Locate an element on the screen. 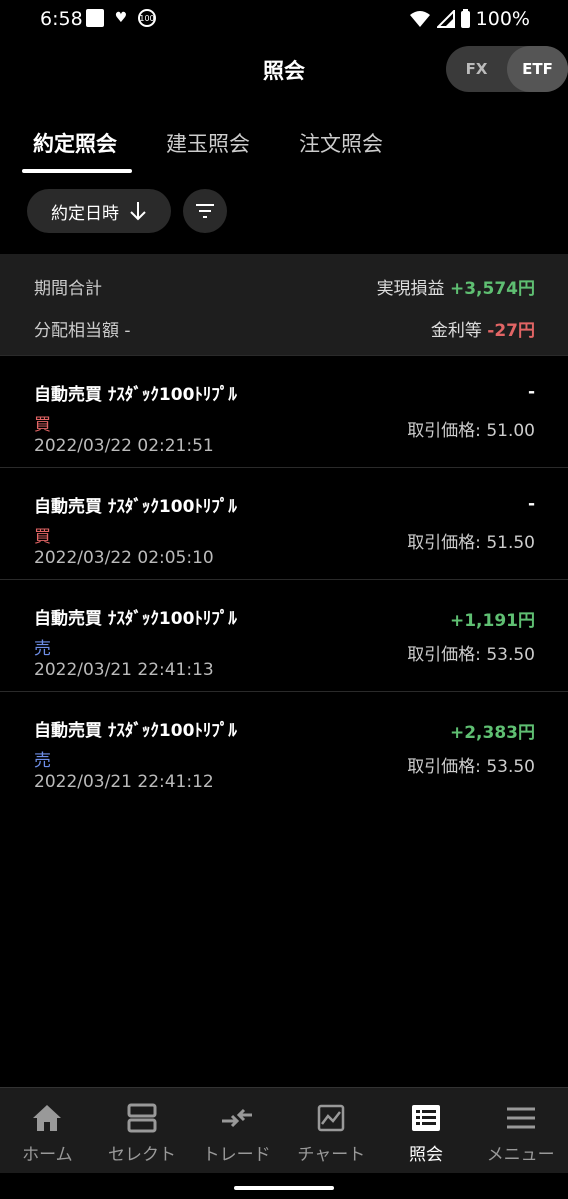  notification-square-icon is located at coordinates (95, 18).